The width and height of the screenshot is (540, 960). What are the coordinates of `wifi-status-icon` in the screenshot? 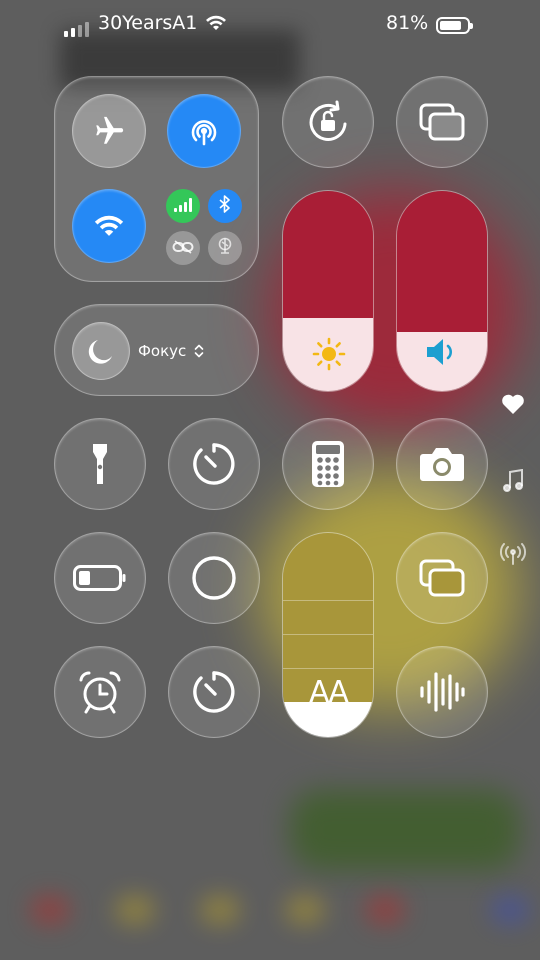 It's located at (216, 25).